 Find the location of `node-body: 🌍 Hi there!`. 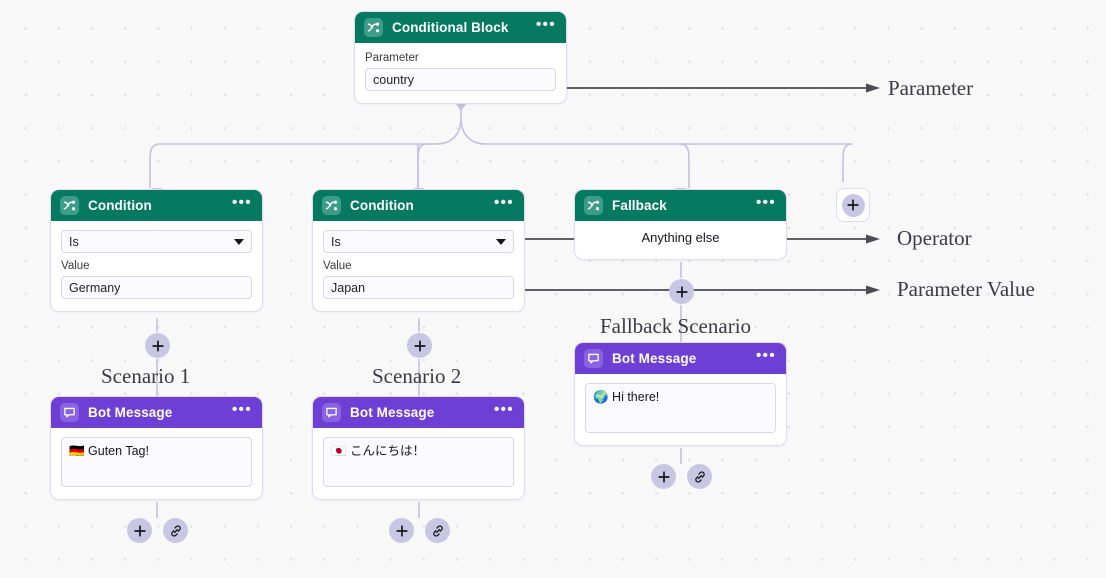

node-body: 🌍 Hi there! is located at coordinates (680, 409).